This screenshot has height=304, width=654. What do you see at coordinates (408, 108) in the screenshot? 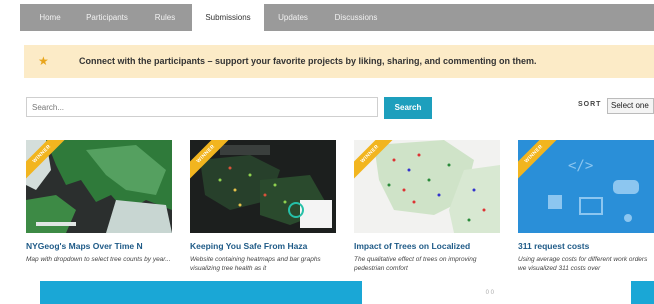
I see `search-button: Search` at bounding box center [408, 108].